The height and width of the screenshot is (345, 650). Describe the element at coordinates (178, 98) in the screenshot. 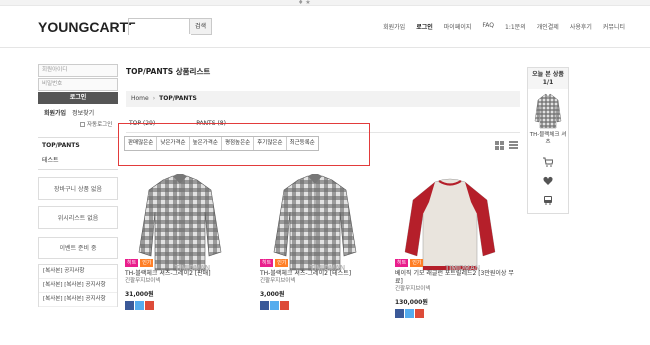

I see `breadcrumb-current: TOP/PANTS` at that location.